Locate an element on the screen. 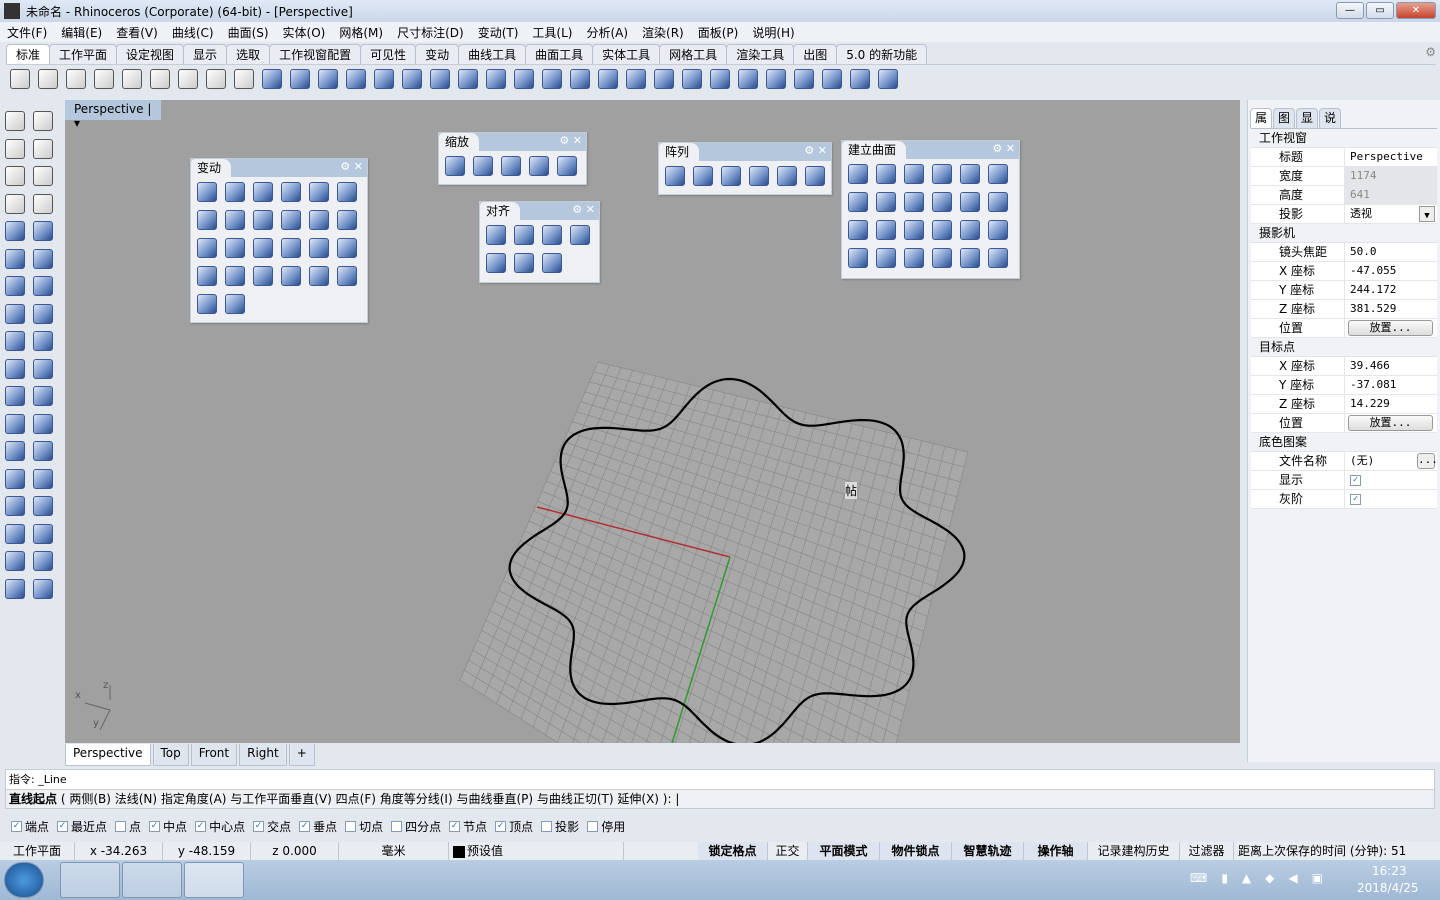  panel-title: 缩放 is located at coordinates (459, 142).